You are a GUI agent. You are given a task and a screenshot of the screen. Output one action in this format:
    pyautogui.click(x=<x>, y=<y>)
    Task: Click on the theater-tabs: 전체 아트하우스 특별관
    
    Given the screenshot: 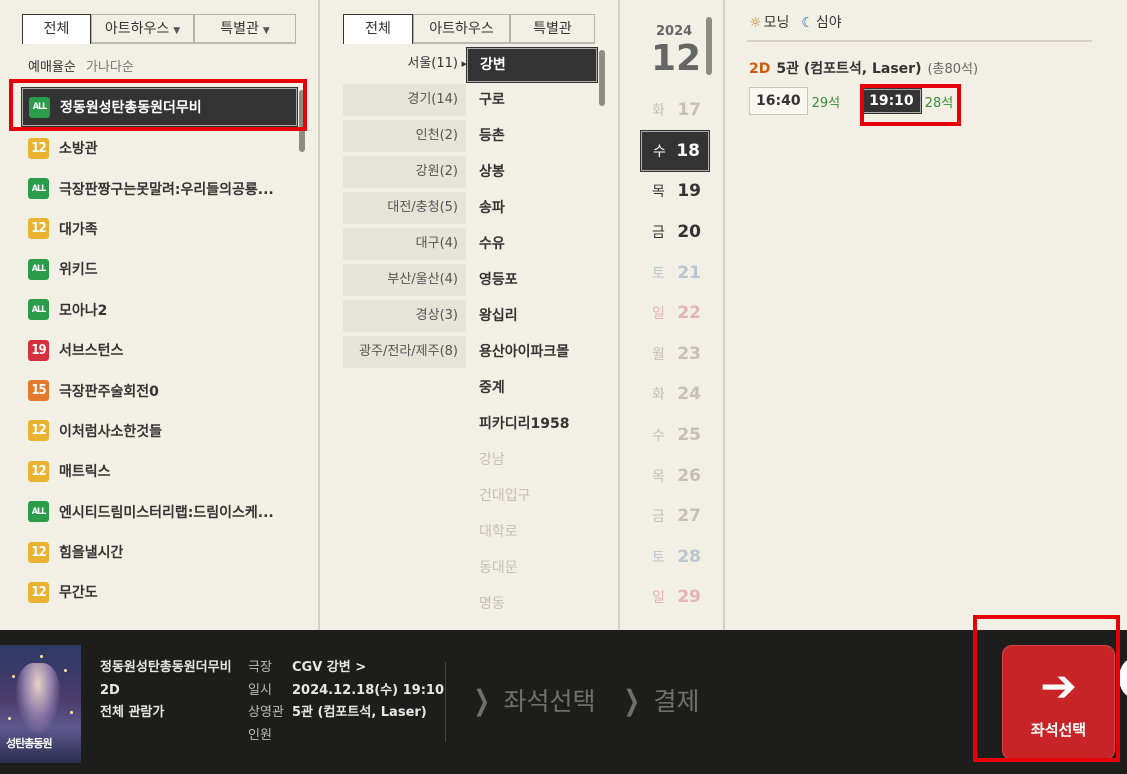 What is the action you would take?
    pyautogui.click(x=469, y=29)
    